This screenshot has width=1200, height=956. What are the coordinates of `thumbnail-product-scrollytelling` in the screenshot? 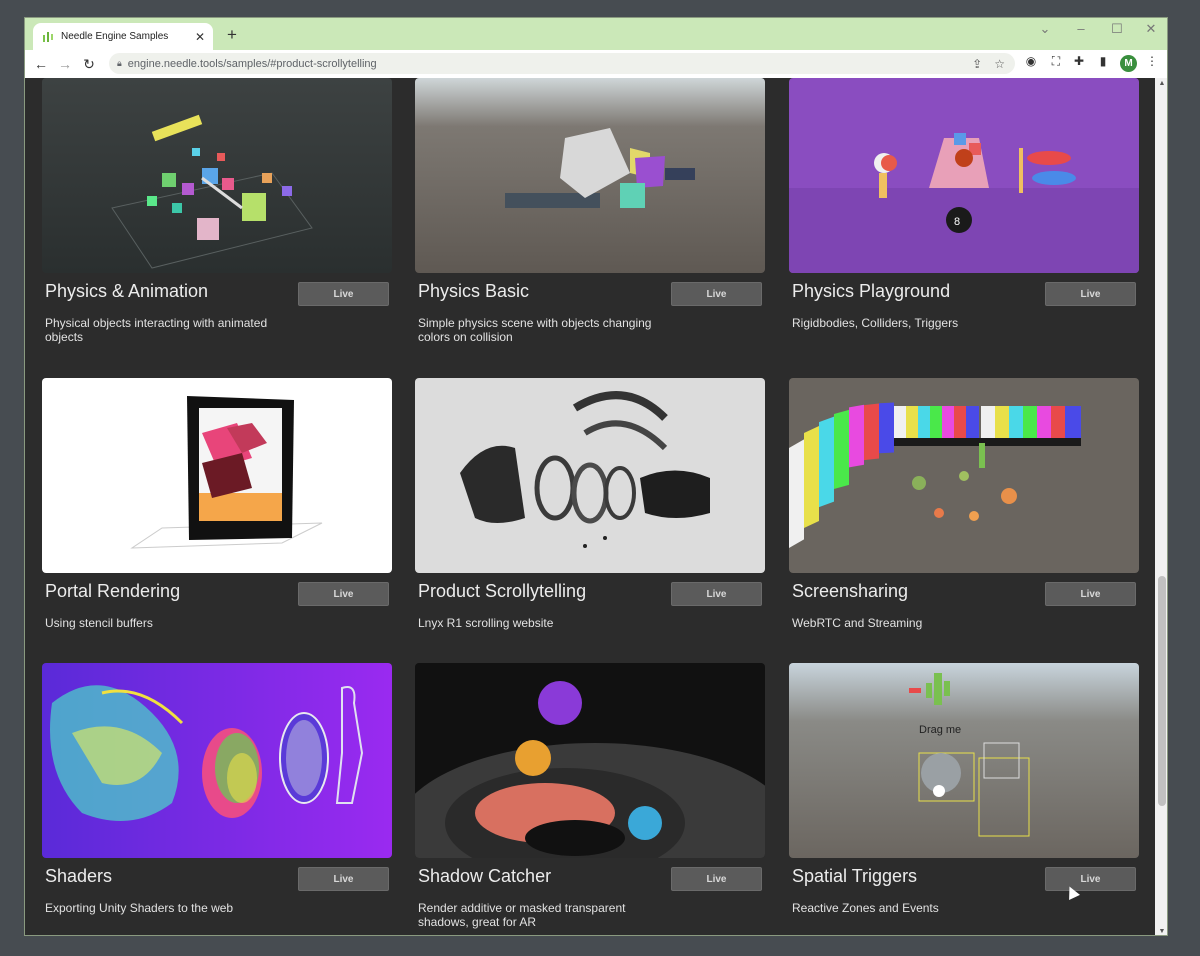 It's located at (590, 475).